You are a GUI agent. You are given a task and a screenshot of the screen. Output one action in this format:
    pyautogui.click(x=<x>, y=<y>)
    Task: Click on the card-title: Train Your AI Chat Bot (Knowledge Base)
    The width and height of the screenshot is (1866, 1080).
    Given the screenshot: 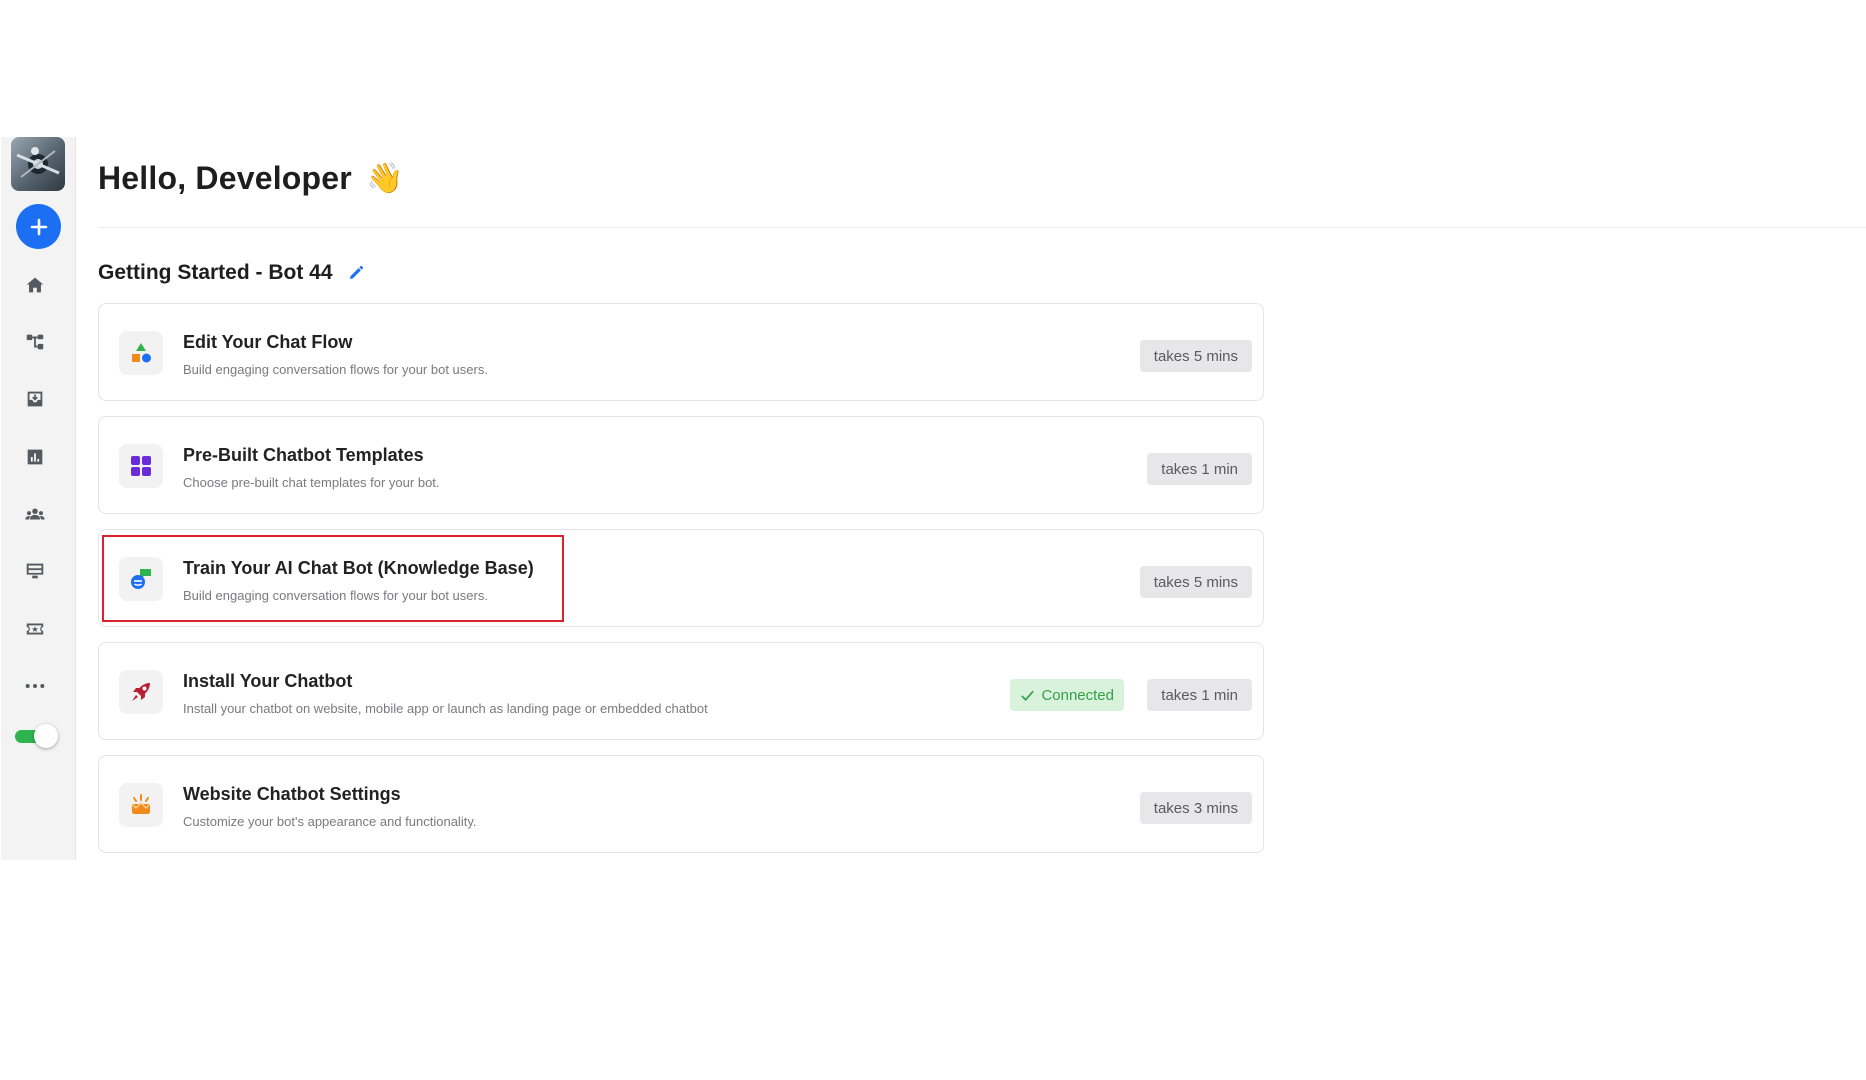 What is the action you would take?
    pyautogui.click(x=358, y=568)
    